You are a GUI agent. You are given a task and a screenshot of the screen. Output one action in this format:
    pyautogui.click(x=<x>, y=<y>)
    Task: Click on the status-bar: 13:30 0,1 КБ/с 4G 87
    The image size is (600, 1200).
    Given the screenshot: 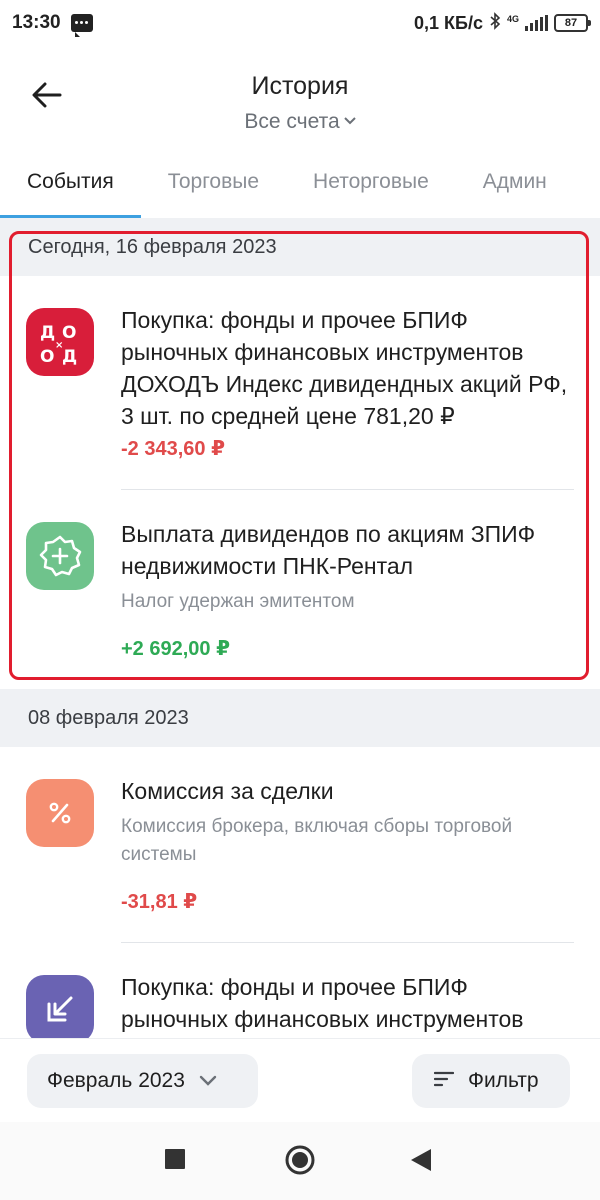 What is the action you would take?
    pyautogui.click(x=300, y=23)
    